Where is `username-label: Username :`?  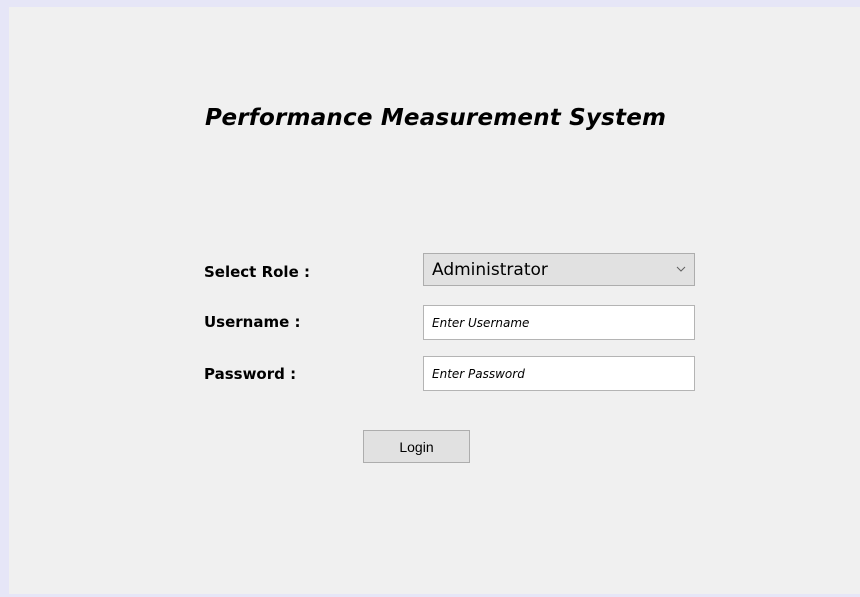
username-label: Username : is located at coordinates (252, 322).